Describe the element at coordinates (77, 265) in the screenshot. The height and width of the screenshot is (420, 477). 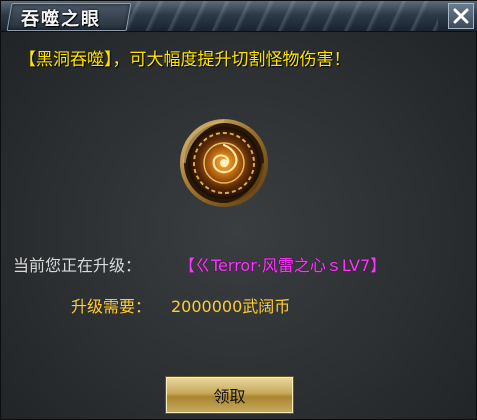
I see `upgrading-label: 当前您正在升级：` at that location.